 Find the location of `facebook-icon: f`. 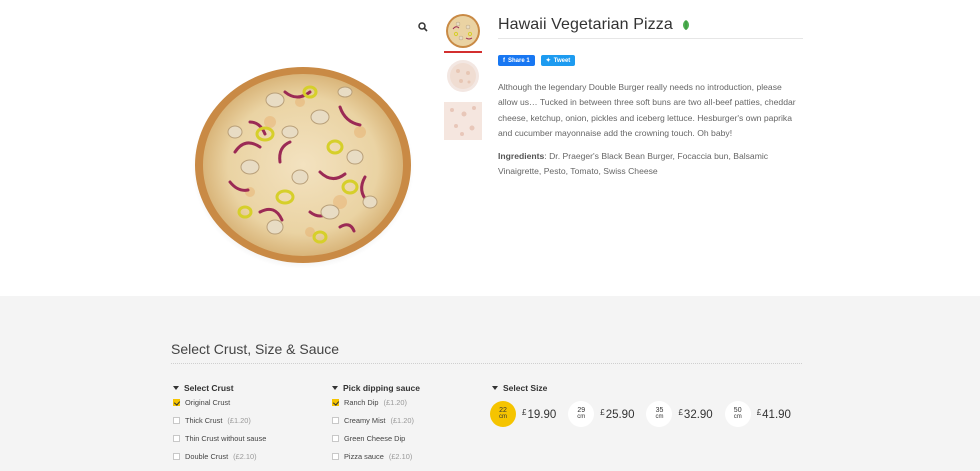

facebook-icon: f is located at coordinates (504, 60).